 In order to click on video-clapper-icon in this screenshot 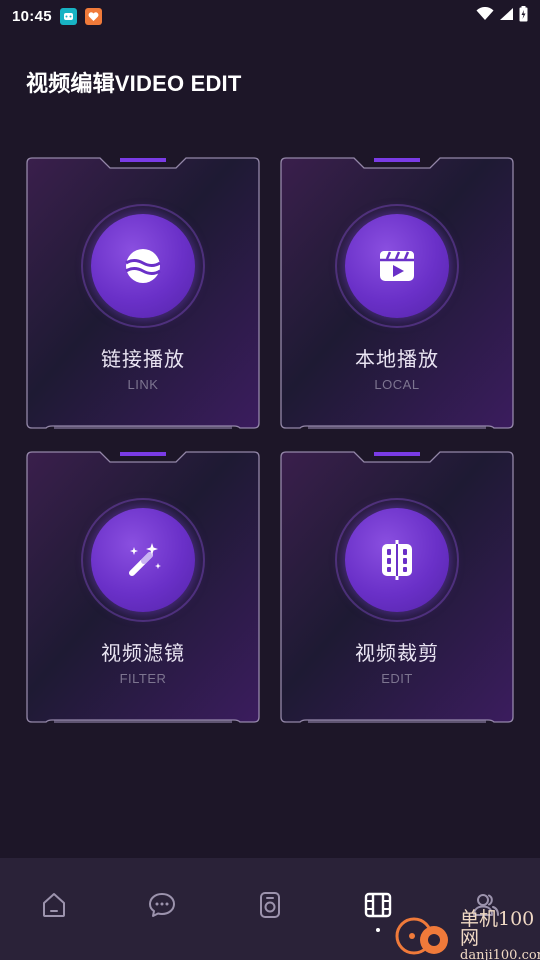, I will do `click(397, 266)`.